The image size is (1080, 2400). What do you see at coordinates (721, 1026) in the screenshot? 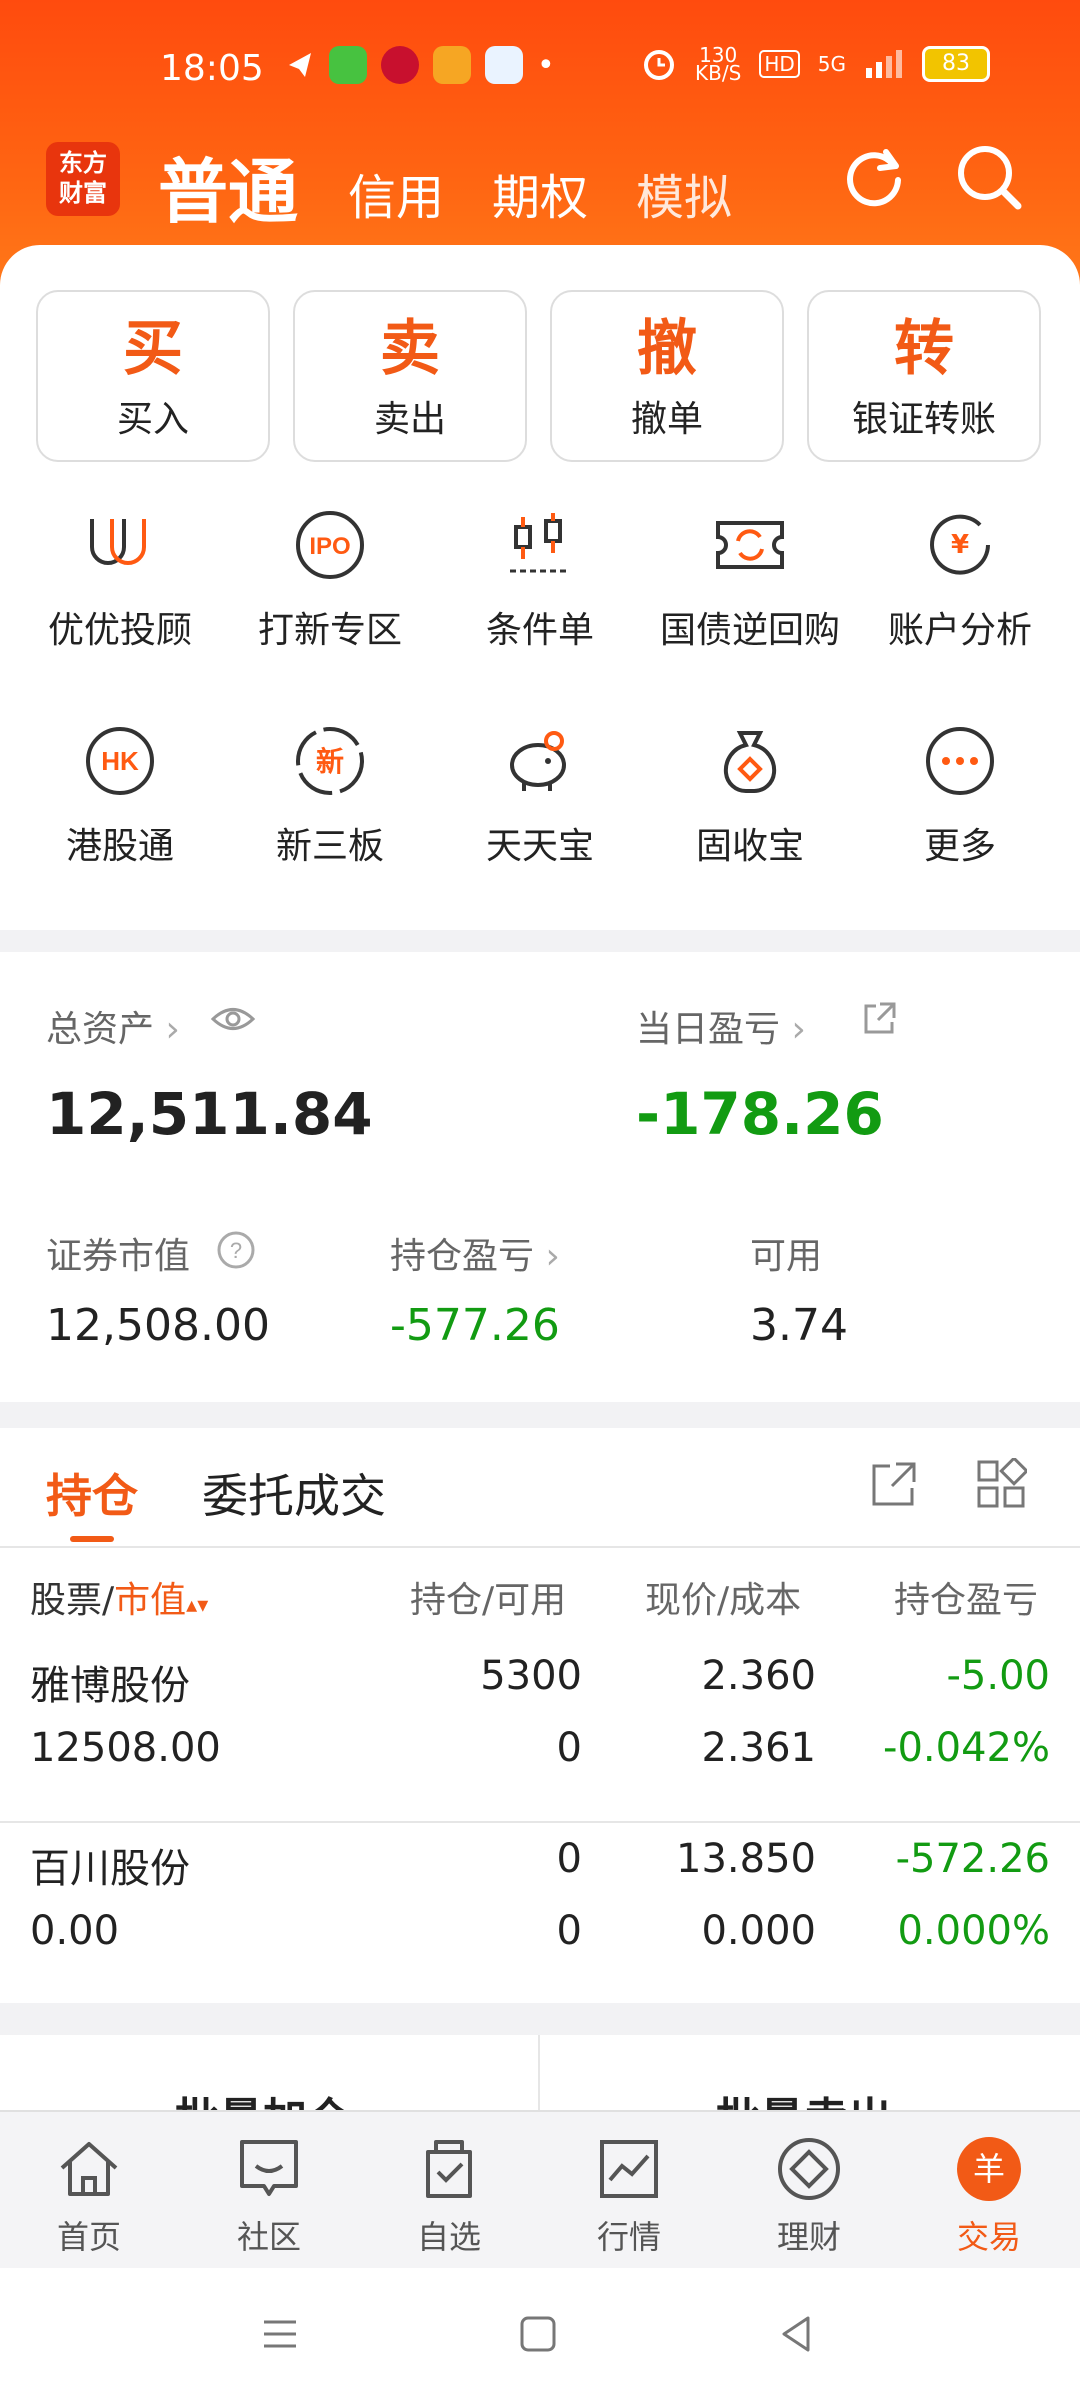
I see `daily-pl-label: 当日盈亏 ›` at bounding box center [721, 1026].